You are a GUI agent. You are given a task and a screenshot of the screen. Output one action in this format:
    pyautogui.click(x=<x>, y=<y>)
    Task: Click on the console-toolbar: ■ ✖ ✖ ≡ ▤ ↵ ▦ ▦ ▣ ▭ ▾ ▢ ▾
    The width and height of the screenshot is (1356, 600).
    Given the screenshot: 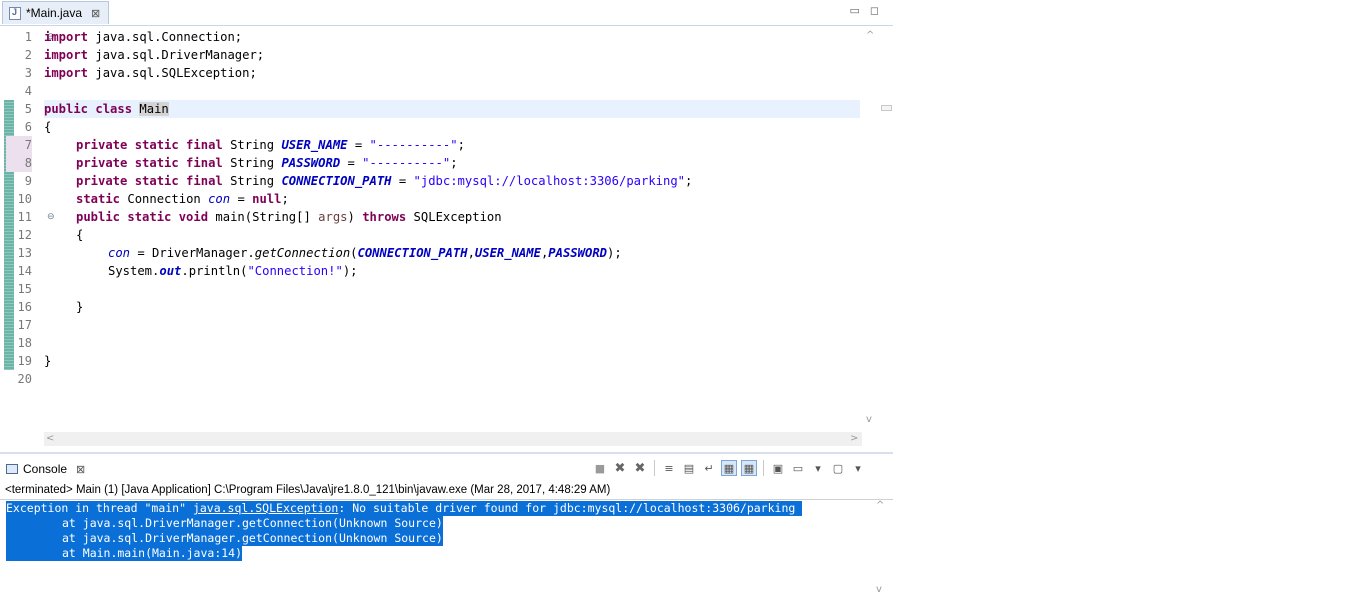 What is the action you would take?
    pyautogui.click(x=729, y=468)
    